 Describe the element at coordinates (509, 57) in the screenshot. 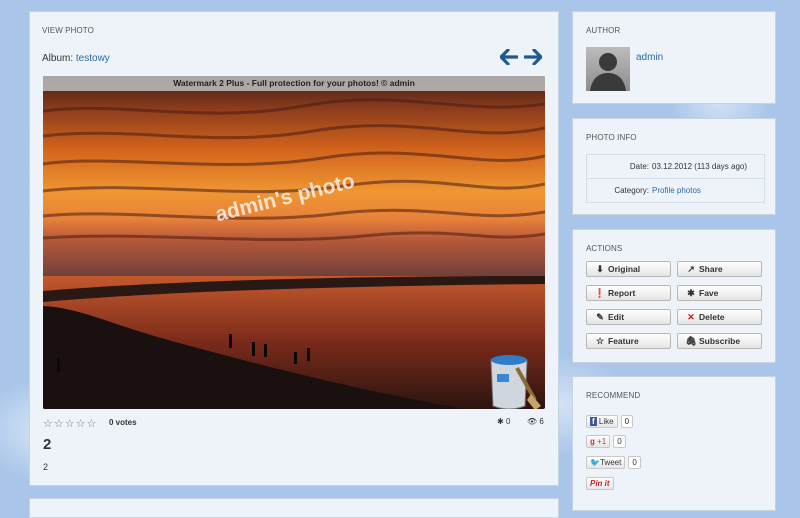

I see `previous-photo-arrow-icon` at that location.